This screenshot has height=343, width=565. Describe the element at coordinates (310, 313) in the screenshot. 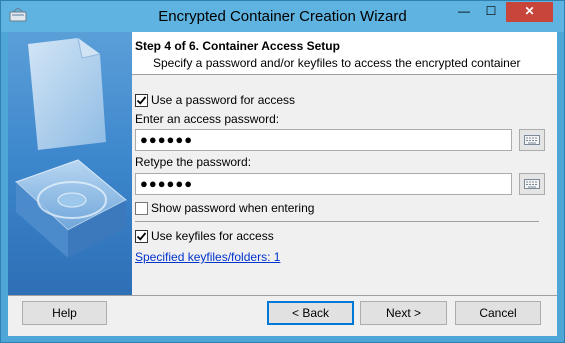

I see `back-button: < Back` at that location.